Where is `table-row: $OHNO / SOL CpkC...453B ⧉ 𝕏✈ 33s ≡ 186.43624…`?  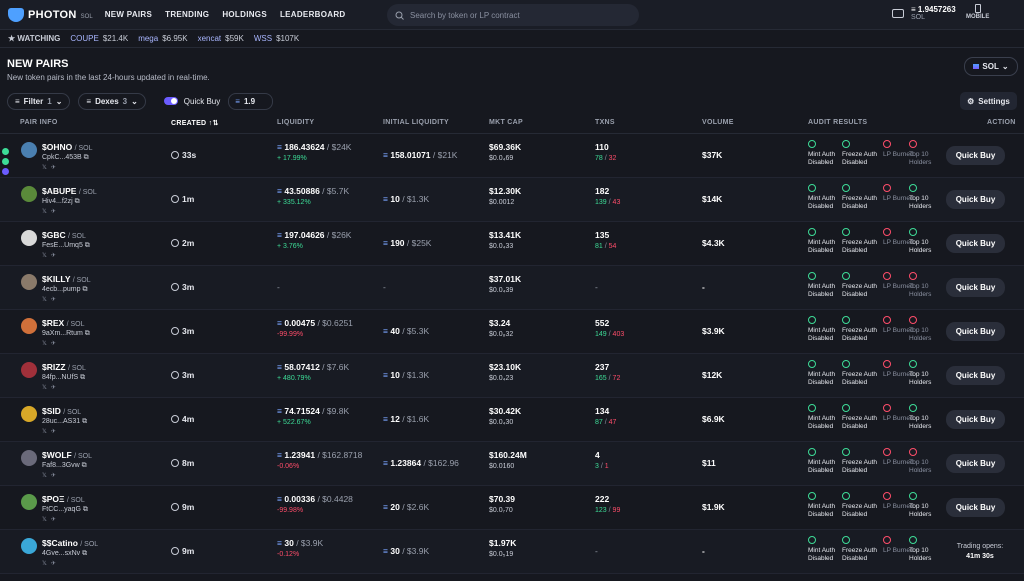 table-row: $OHNO / SOL CpkC...453B ⧉ 𝕏✈ 33s ≡ 186.43624… is located at coordinates (512, 156).